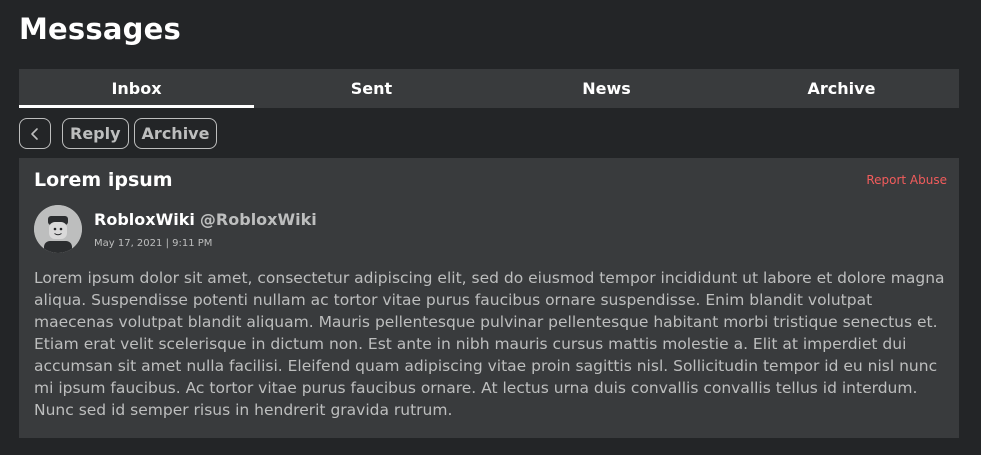 The height and width of the screenshot is (455, 981). Describe the element at coordinates (100, 29) in the screenshot. I see `page-title: Messages` at that location.